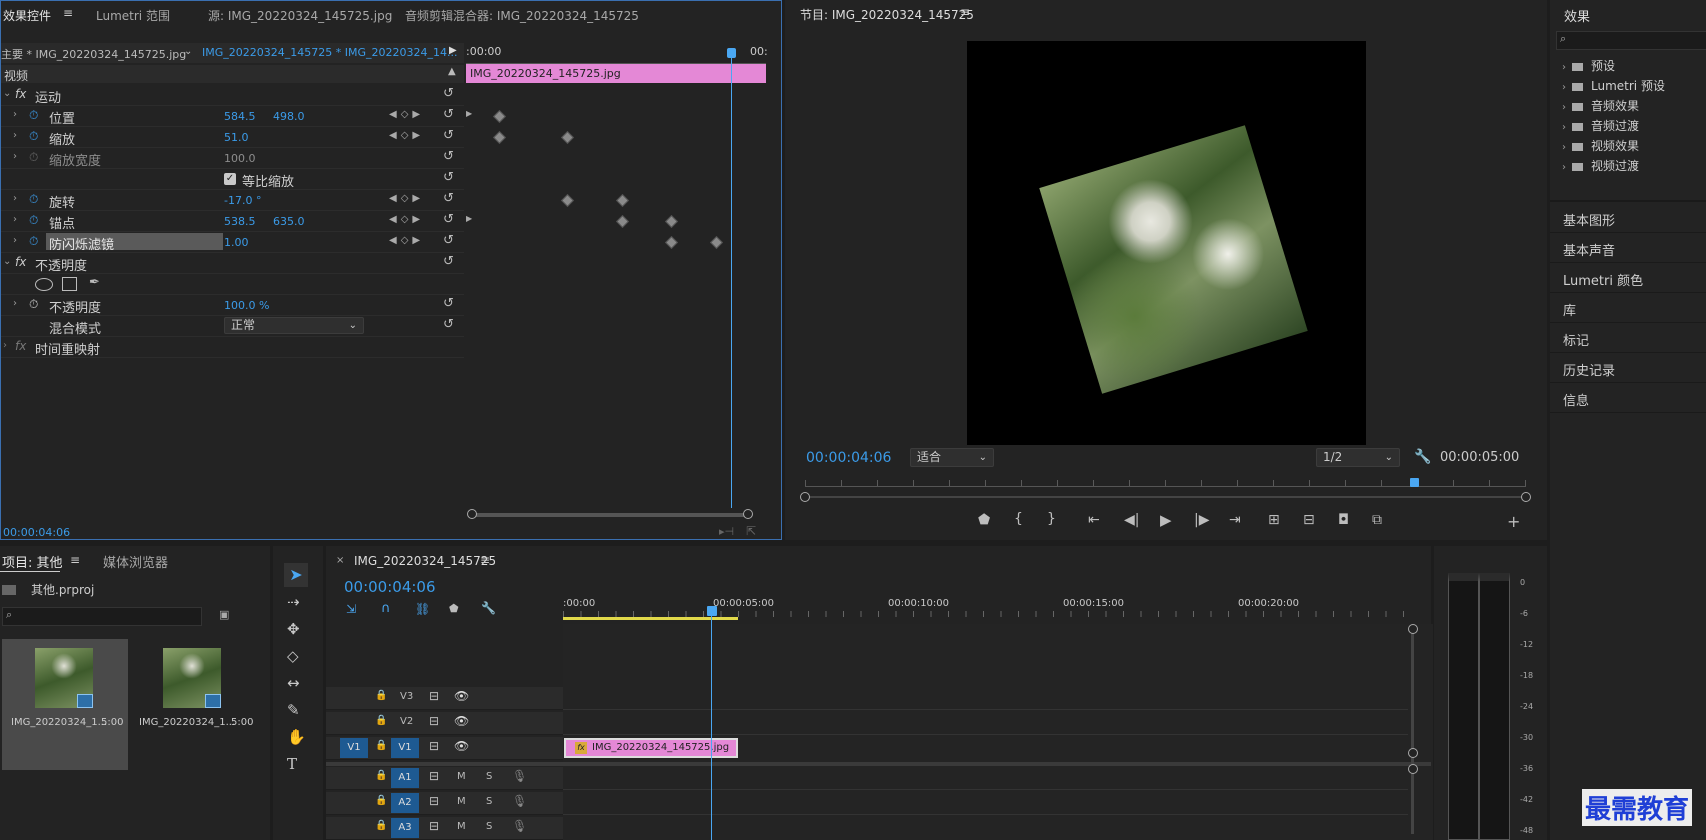 This screenshot has width=1706, height=840. Describe the element at coordinates (1413, 629) in the screenshot. I see `scroll-handle` at that location.